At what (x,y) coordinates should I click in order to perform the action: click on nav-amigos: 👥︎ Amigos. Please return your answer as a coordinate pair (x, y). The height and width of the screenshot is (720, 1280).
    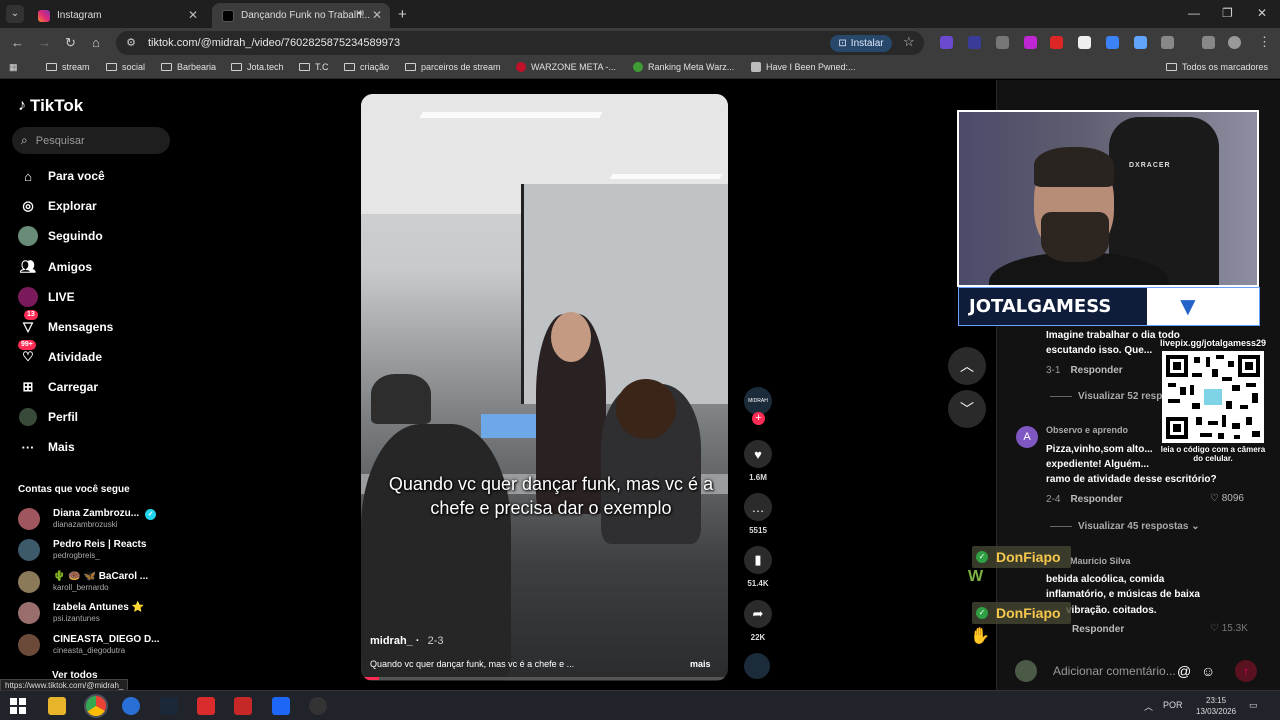
    Looking at the image, I should click on (55, 267).